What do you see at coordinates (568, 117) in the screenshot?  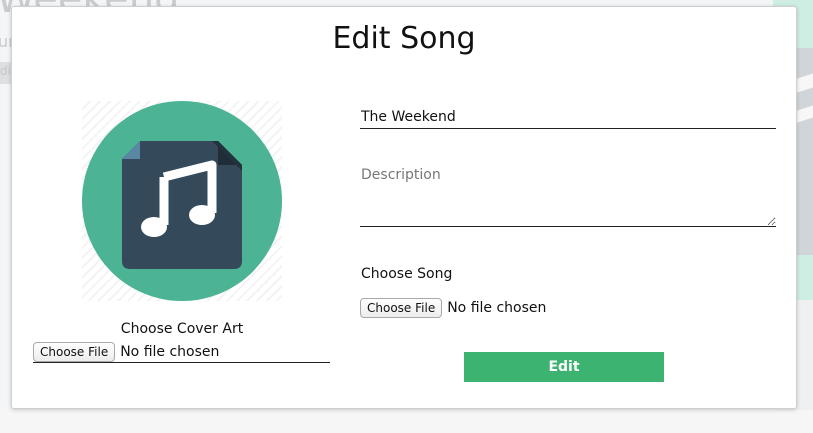 I see `song-title-input` at bounding box center [568, 117].